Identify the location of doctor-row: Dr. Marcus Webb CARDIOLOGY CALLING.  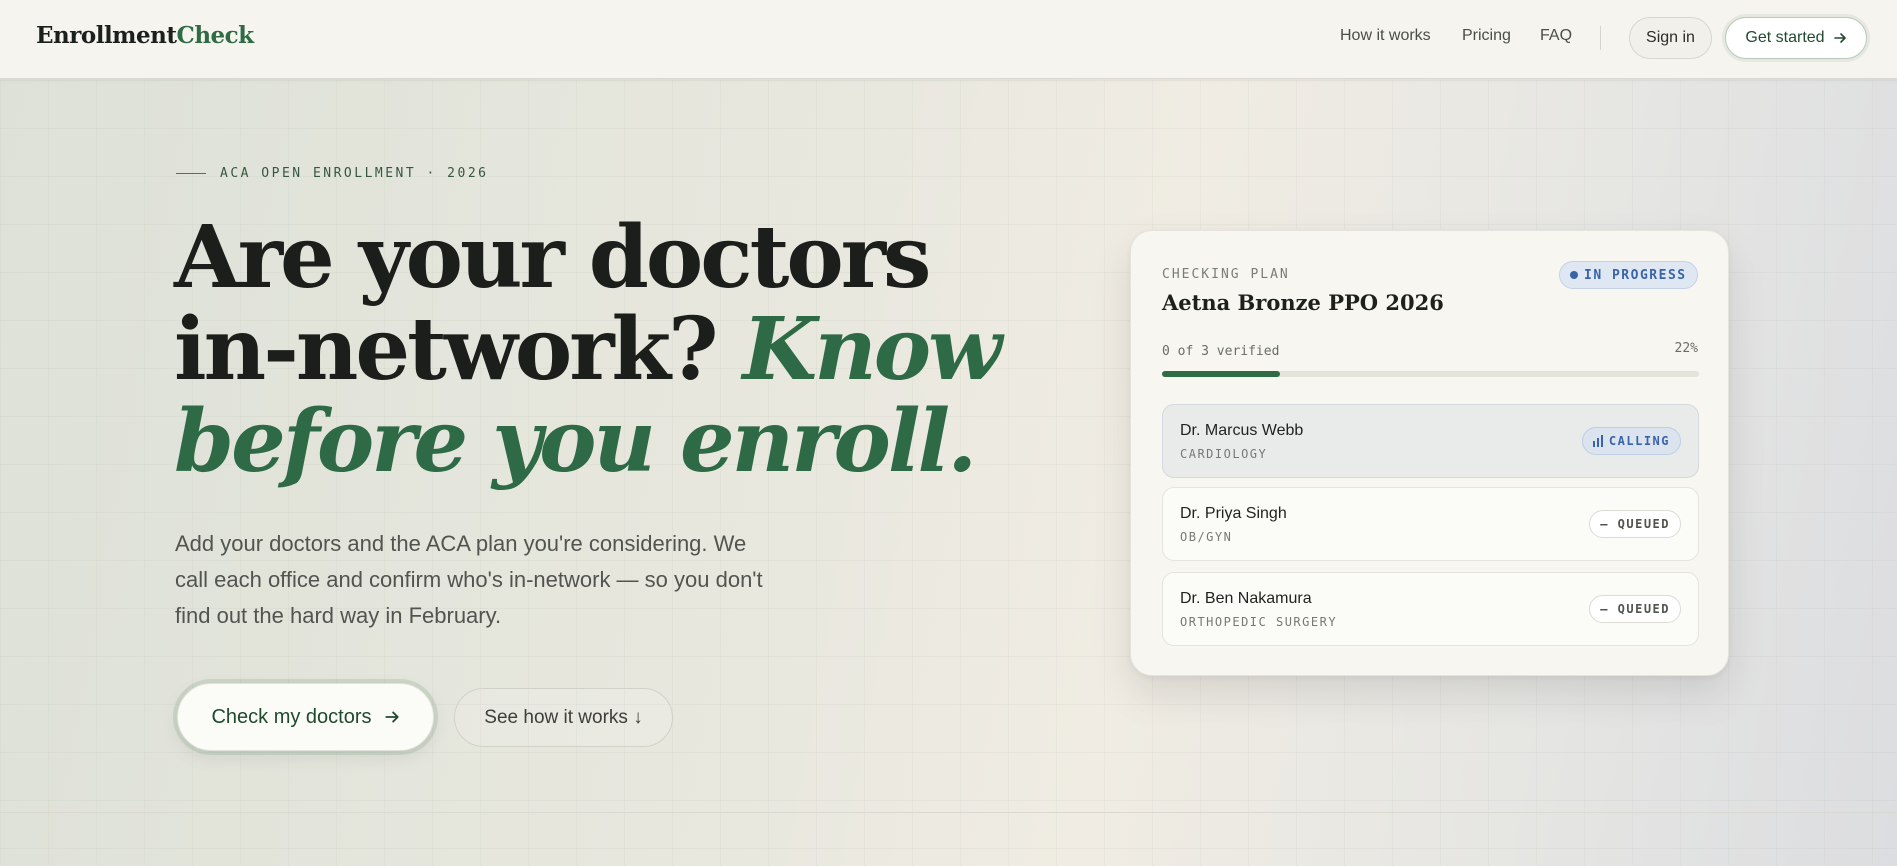
(1430, 441).